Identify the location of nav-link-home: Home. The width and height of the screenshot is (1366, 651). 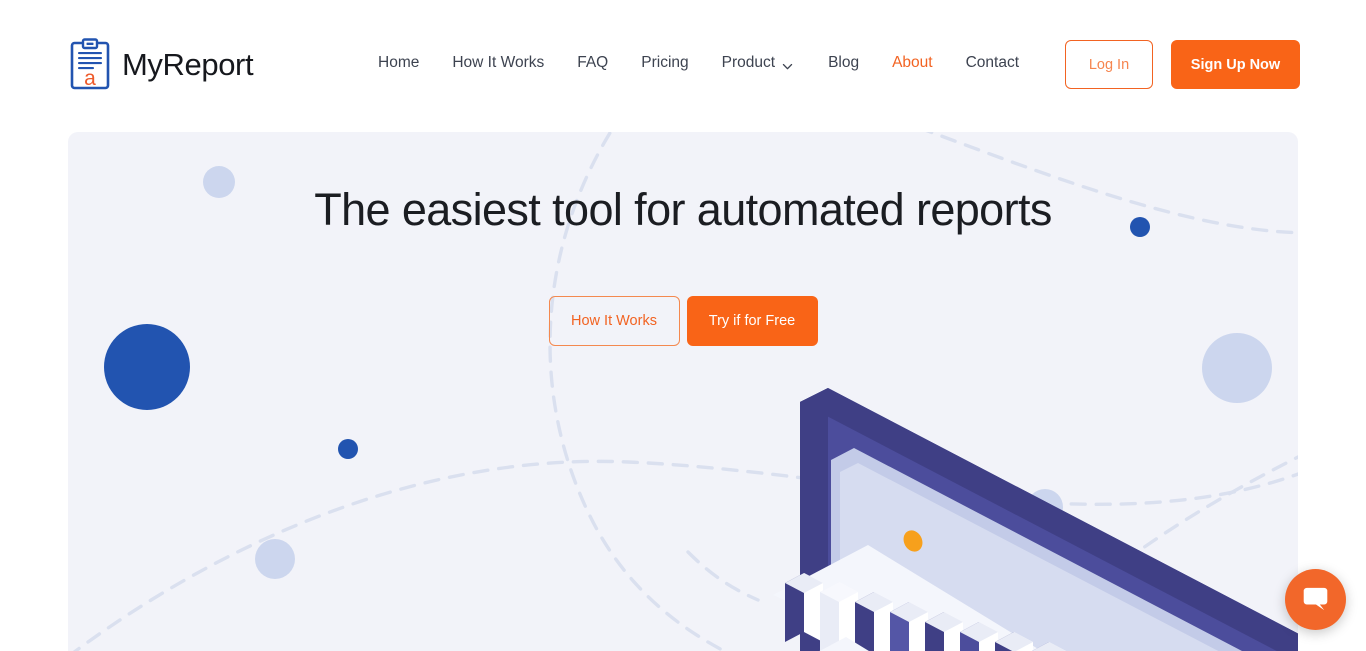
(398, 63).